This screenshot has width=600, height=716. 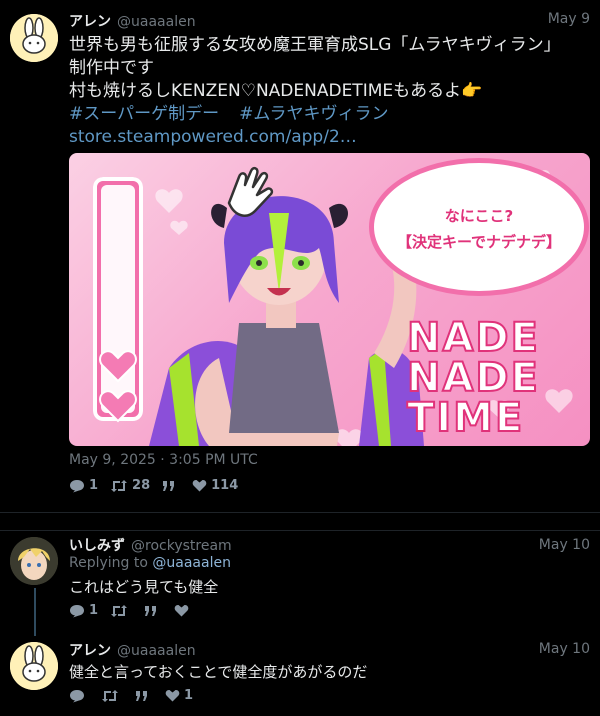 What do you see at coordinates (130, 485) in the screenshot?
I see `retweet-button: 28` at bounding box center [130, 485].